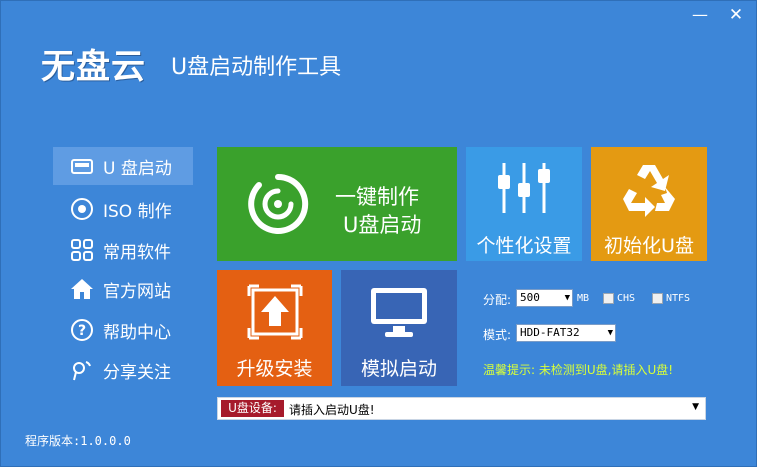  What do you see at coordinates (137, 211) in the screenshot?
I see `sidebar-item-label: ISO 制作` at bounding box center [137, 211].